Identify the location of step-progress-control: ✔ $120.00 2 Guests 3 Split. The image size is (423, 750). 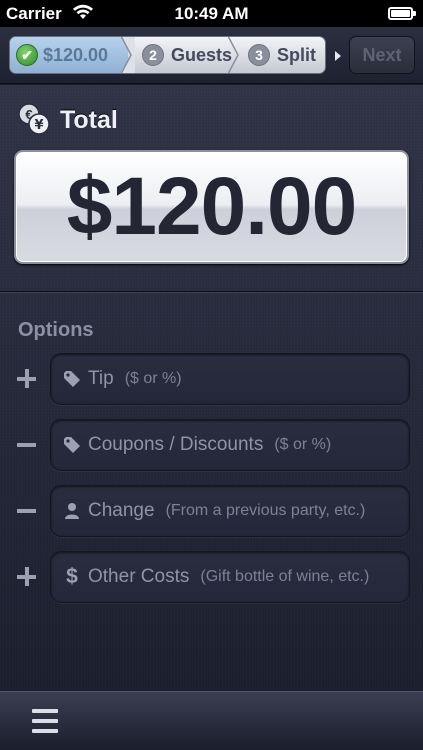
(167, 55).